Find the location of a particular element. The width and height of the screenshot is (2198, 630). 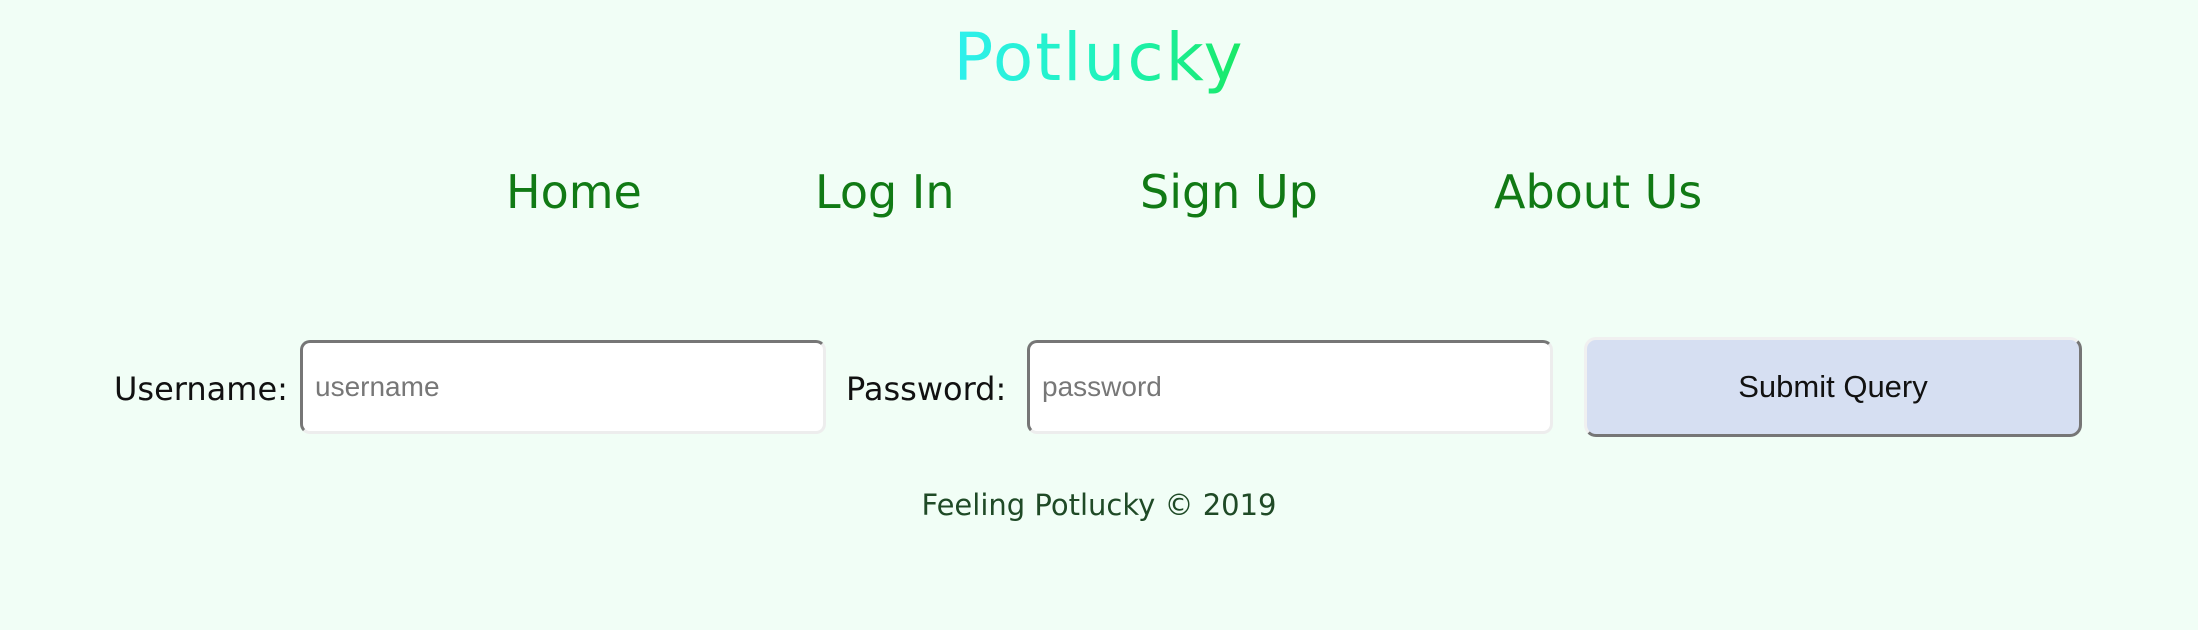

username-label: Username: is located at coordinates (201, 389).